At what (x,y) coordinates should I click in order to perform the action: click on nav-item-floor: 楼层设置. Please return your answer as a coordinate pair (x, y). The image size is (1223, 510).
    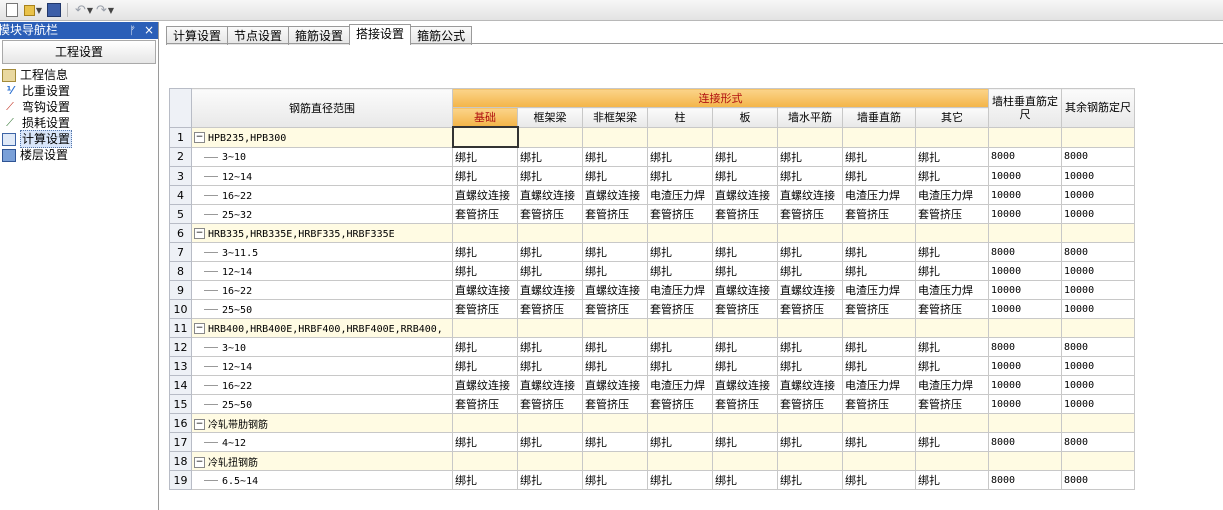
    Looking at the image, I should click on (79, 155).